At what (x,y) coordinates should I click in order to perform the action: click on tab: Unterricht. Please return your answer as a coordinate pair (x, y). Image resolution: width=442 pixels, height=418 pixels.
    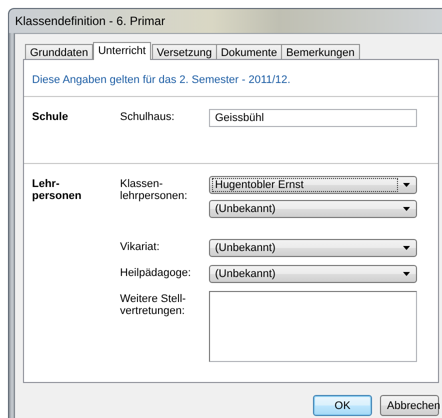
    Looking at the image, I should click on (122, 51).